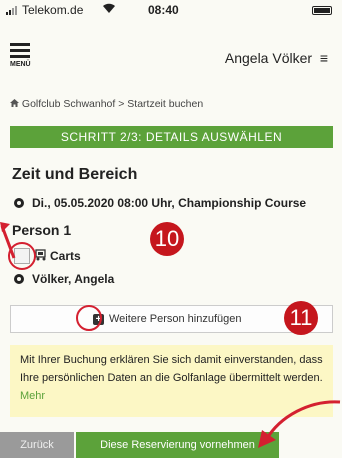  I want to click on plus-highlight-circle, so click(89, 318).